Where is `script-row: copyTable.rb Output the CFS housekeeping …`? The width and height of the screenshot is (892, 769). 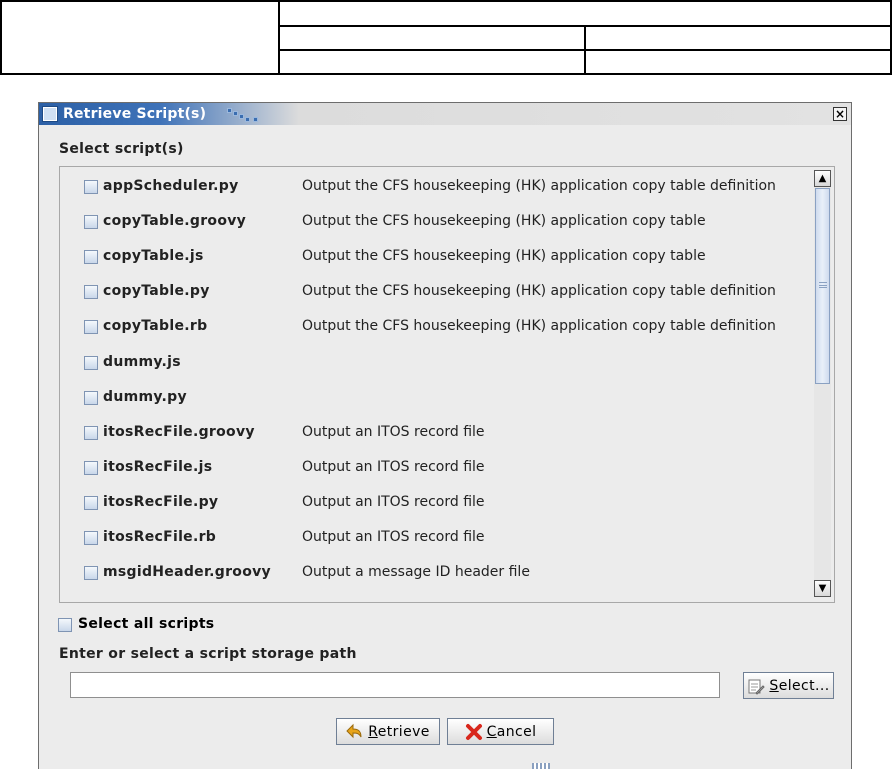
script-row: copyTable.rb Output the CFS housekeeping … is located at coordinates (437, 327).